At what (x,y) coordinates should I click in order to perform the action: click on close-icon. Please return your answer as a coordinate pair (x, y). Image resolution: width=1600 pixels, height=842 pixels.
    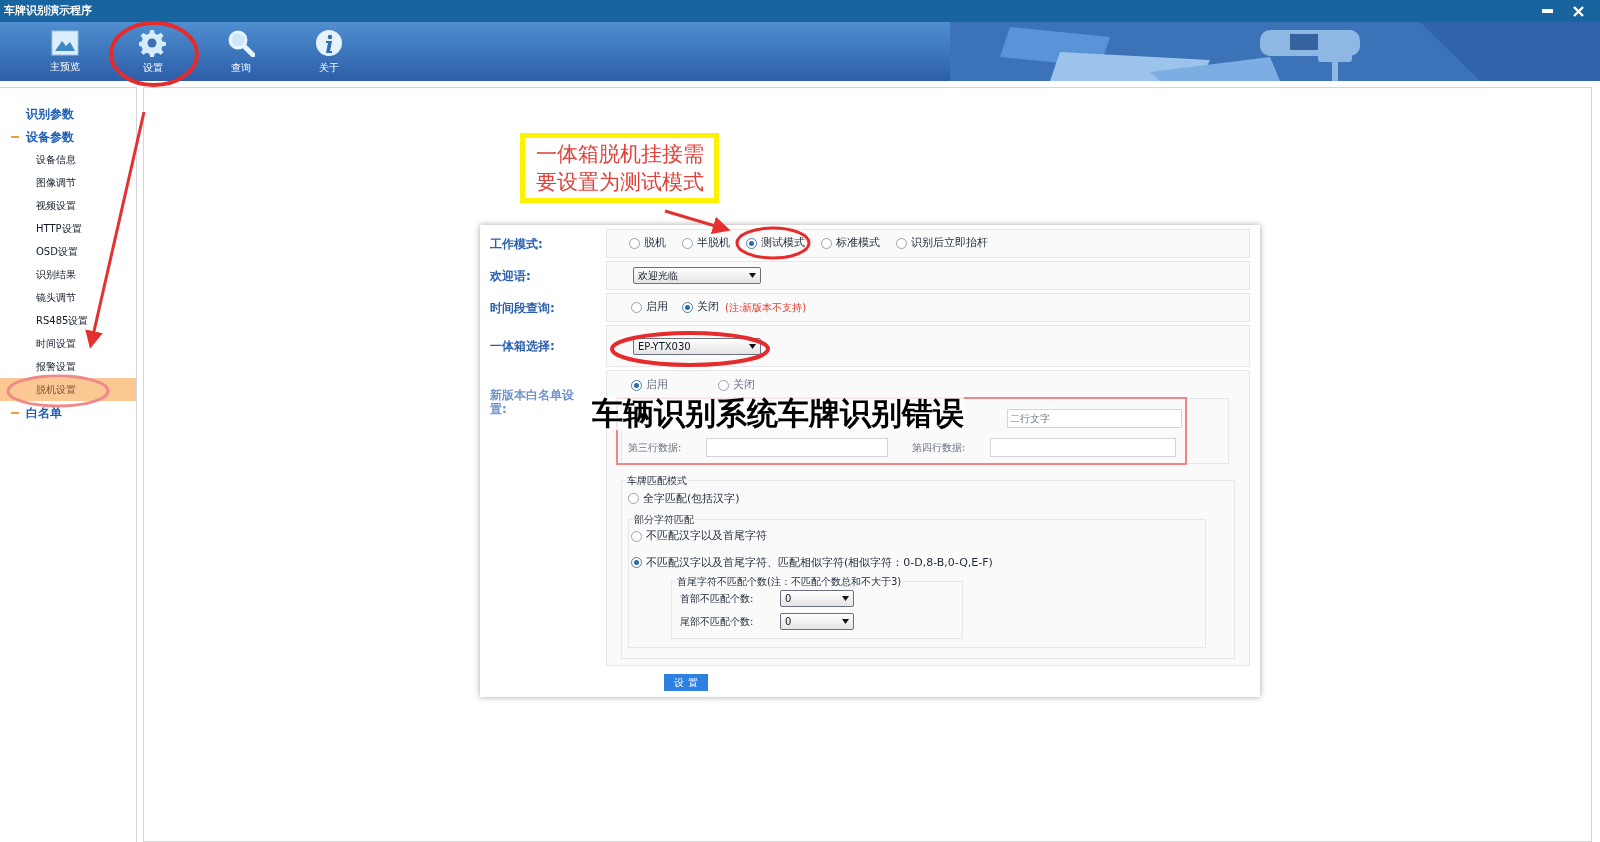
    Looking at the image, I should click on (1578, 11).